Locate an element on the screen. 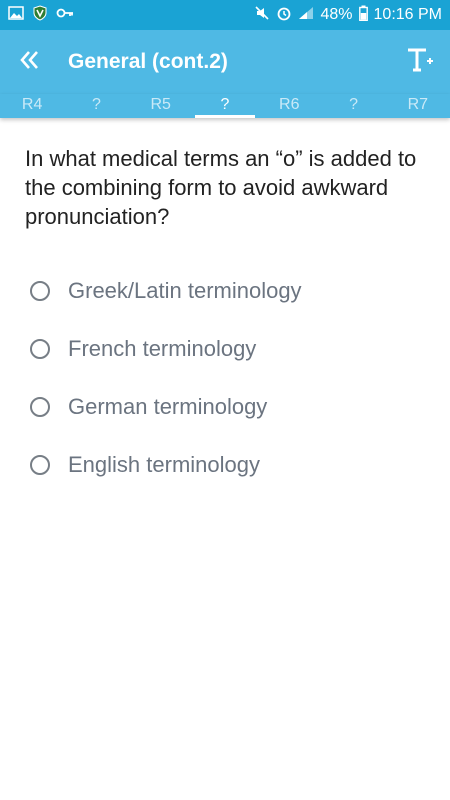 The height and width of the screenshot is (800, 450). tab-r4: R4 is located at coordinates (32, 106).